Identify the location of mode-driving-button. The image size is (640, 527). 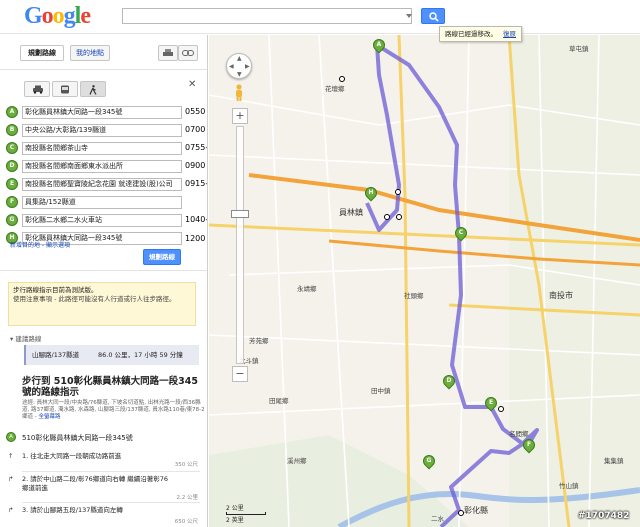
(37, 89).